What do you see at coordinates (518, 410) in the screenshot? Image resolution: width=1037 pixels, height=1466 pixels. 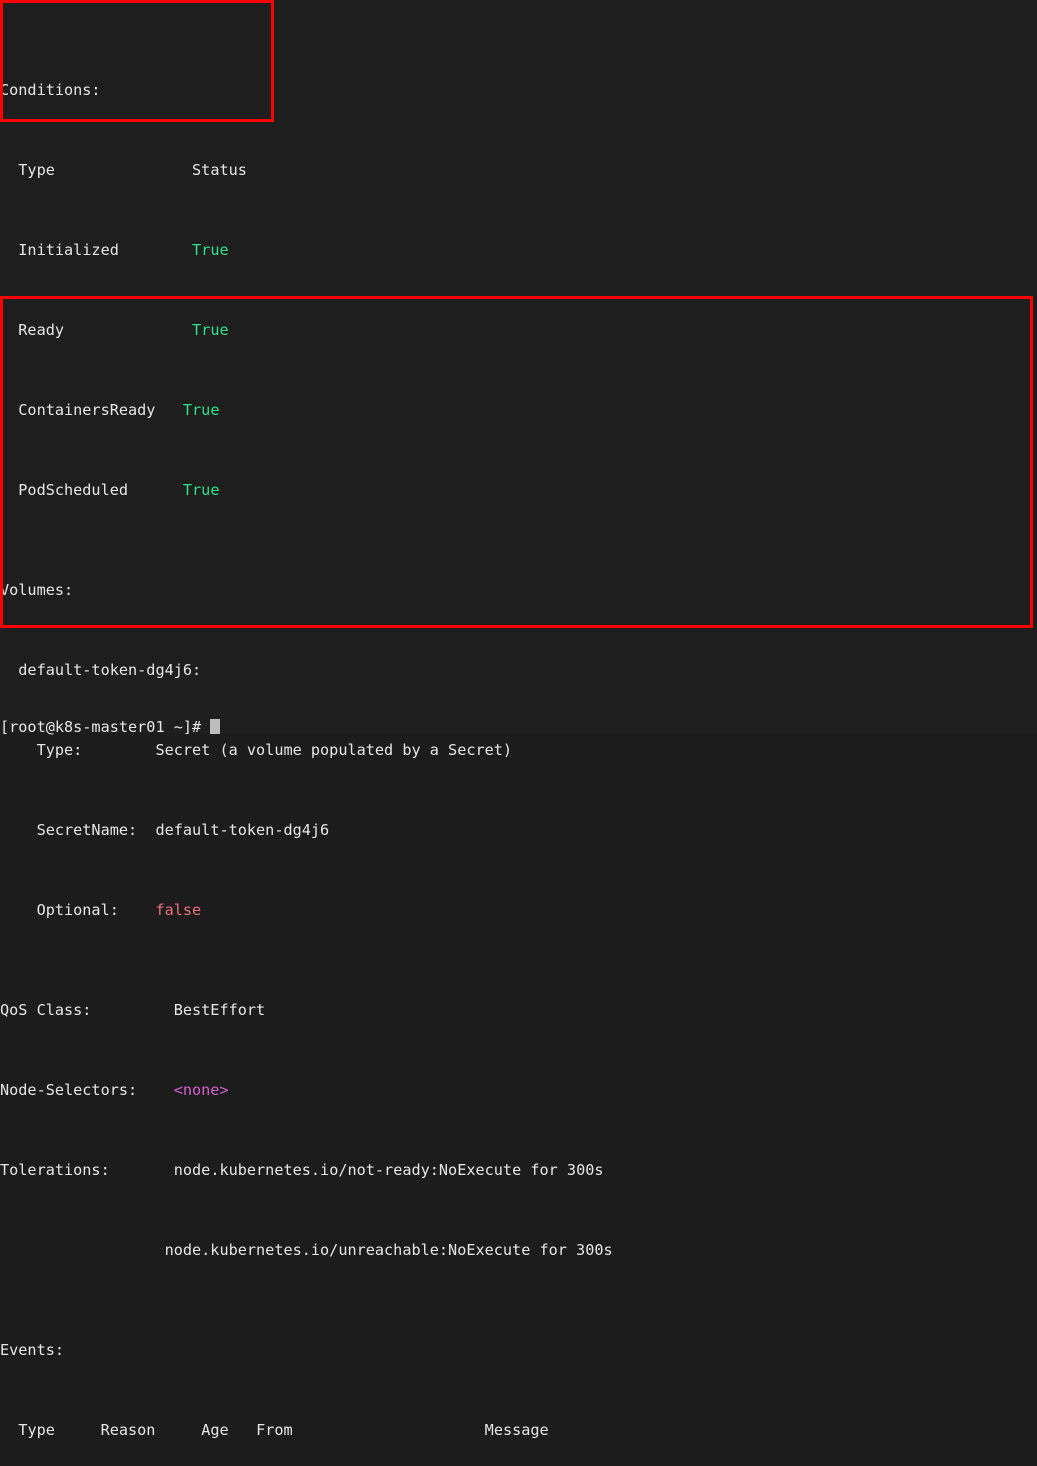 I see `condition-row: ContainersReady True` at bounding box center [518, 410].